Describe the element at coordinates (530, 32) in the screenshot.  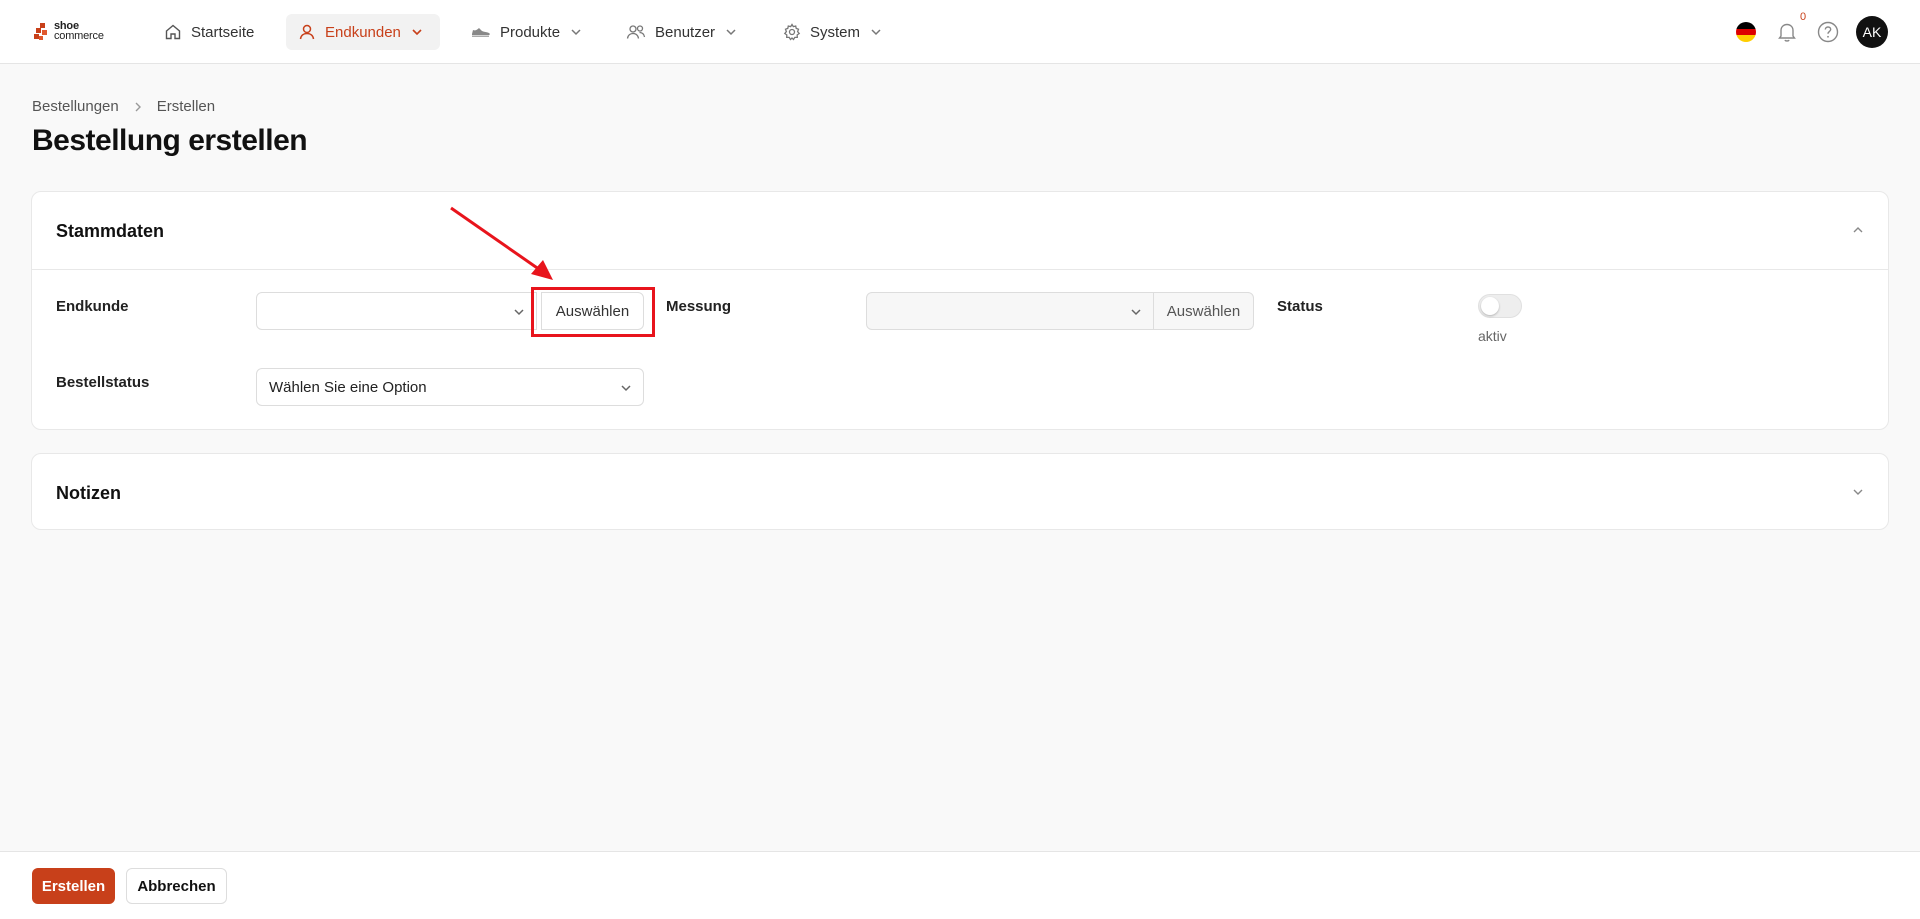
I see `nav-label-produkte: Produkte` at that location.